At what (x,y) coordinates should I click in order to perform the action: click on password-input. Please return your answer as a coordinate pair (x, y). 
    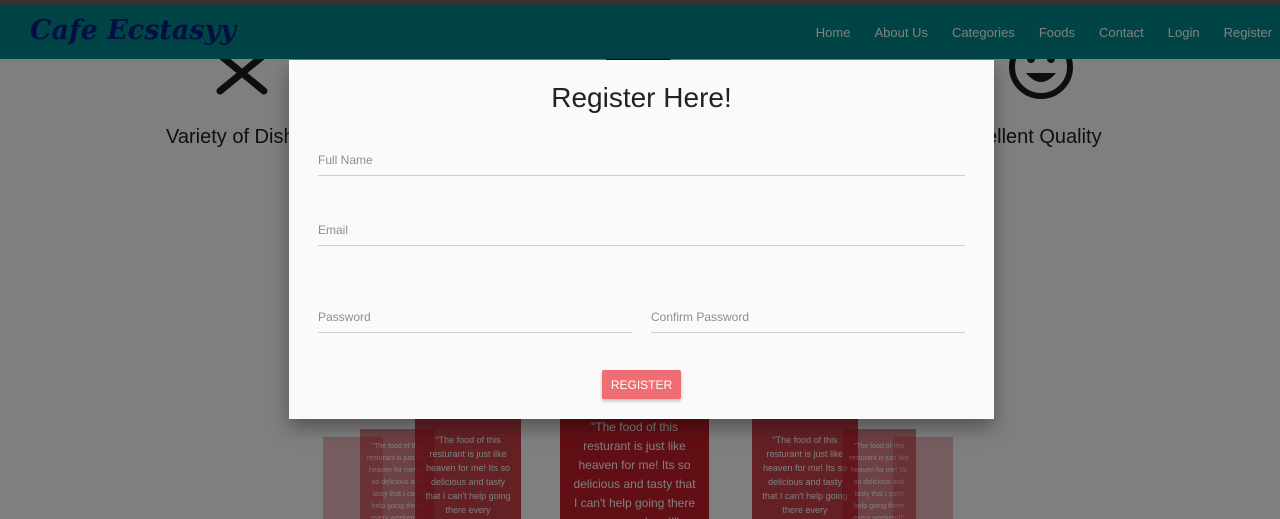
    Looking at the image, I should click on (475, 317).